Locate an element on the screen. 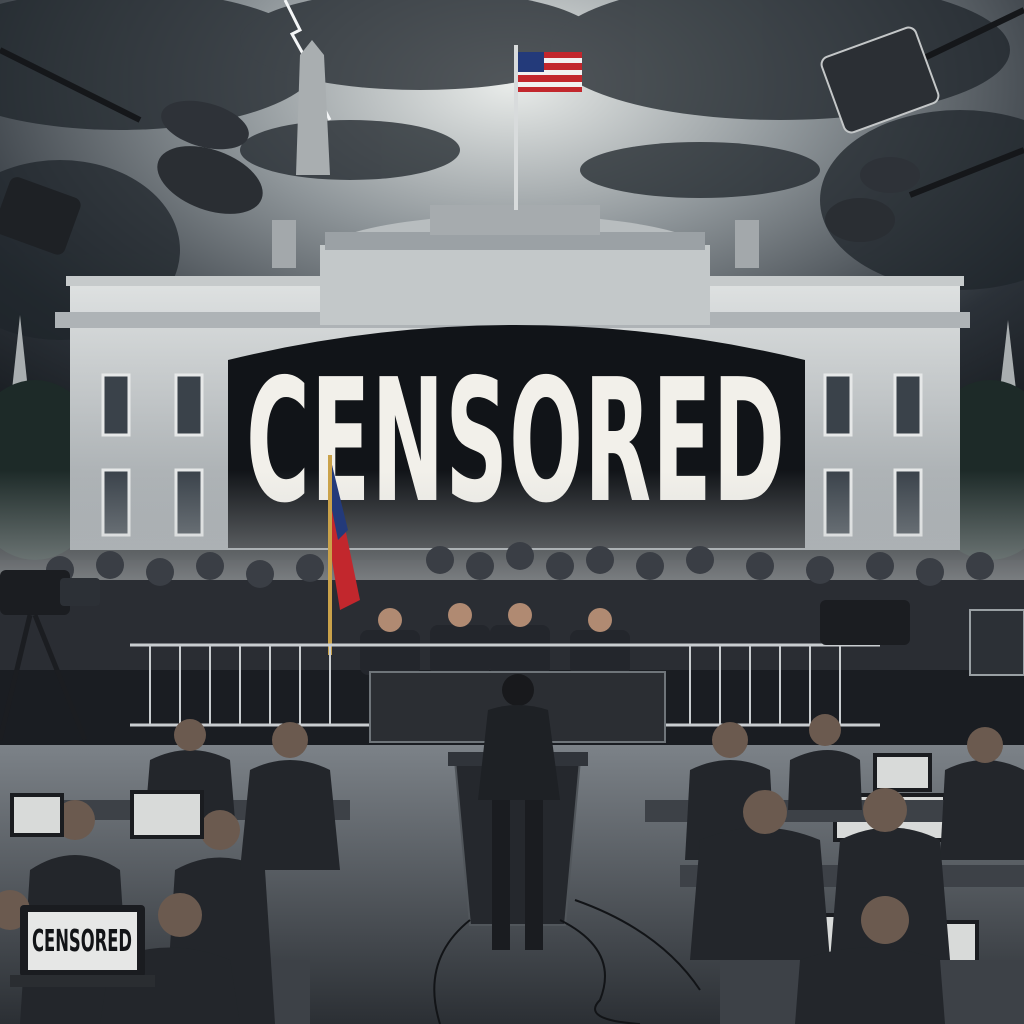  laptop-censored: CENSORED is located at coordinates (82, 946).